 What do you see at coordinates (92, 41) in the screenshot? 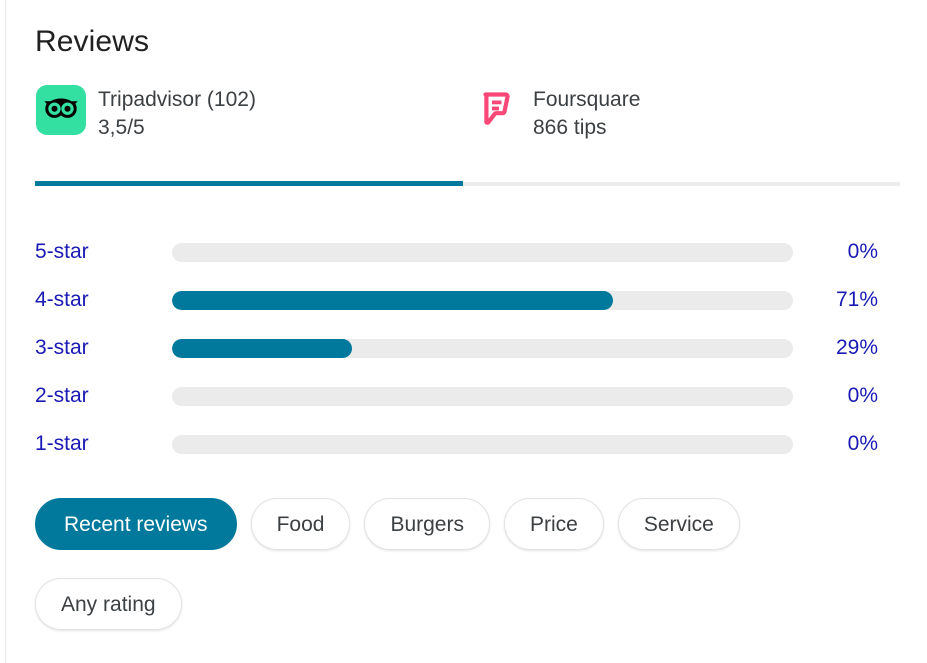
I see `page-title: Reviews` at bounding box center [92, 41].